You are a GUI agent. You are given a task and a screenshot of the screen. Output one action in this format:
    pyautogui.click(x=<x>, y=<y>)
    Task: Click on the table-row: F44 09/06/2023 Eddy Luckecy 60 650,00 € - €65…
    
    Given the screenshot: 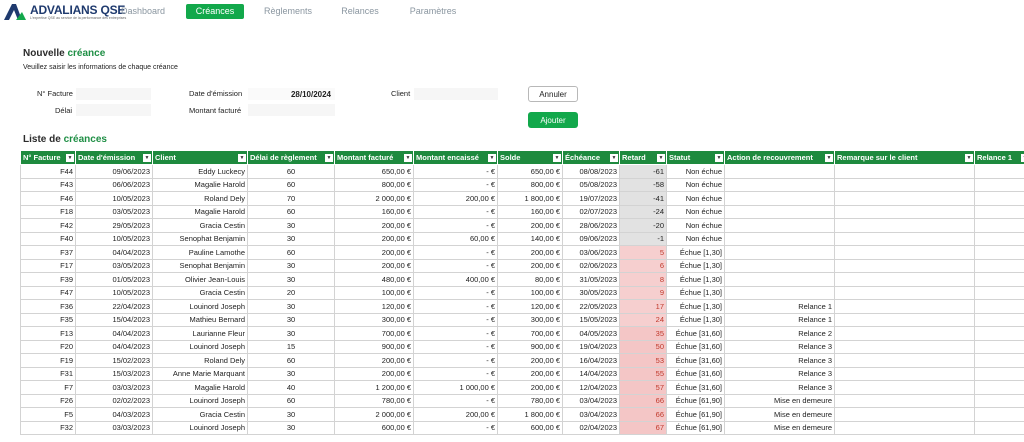 What is the action you would take?
    pyautogui.click(x=522, y=171)
    